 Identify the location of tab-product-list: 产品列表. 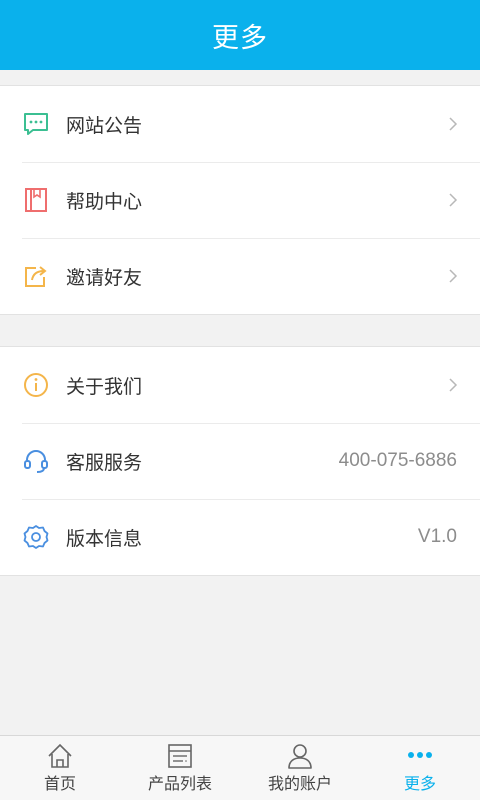
(180, 768).